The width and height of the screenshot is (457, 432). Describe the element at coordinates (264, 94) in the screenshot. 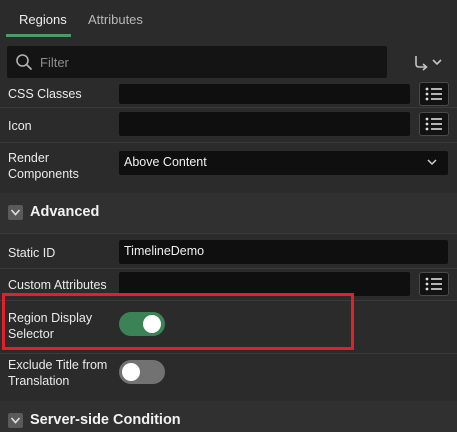

I see `css-classes-field` at that location.